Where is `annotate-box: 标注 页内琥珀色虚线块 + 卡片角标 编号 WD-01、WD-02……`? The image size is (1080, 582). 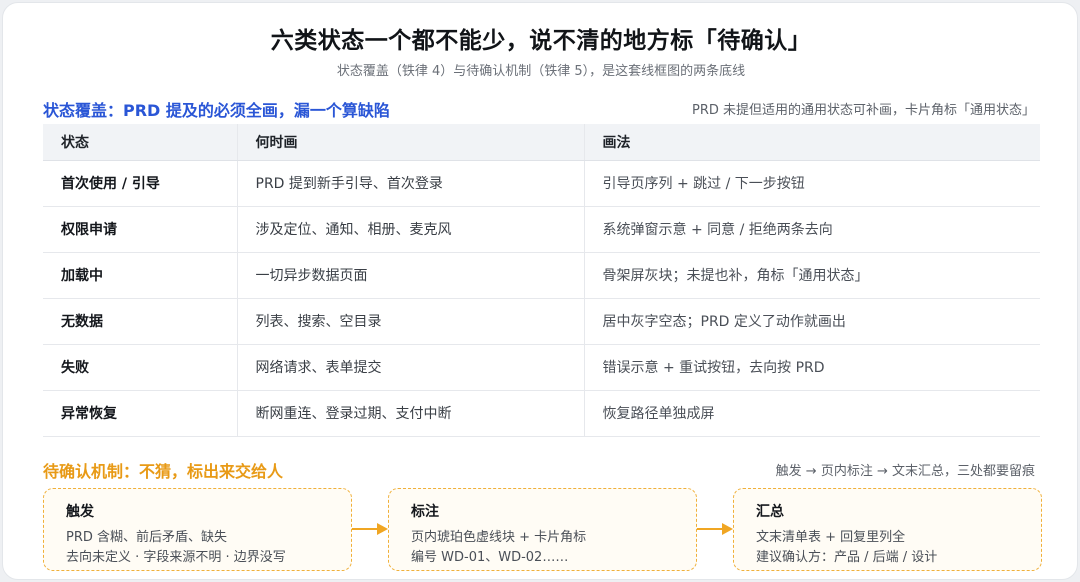 annotate-box: 标注 页内琥珀色虚线块 + 卡片角标 编号 WD-01、WD-02…… is located at coordinates (542, 529).